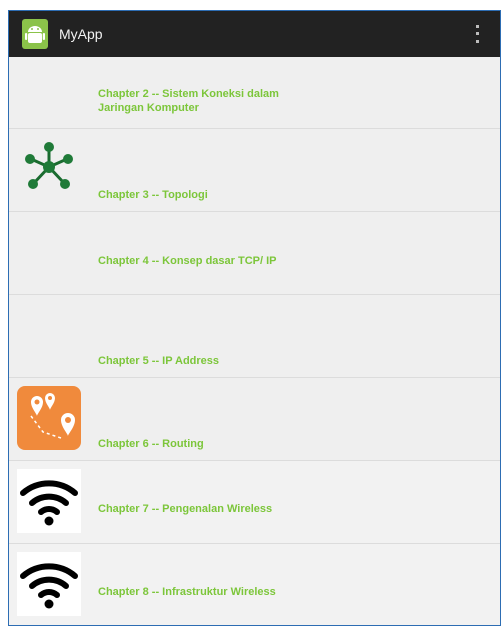 The height and width of the screenshot is (626, 501). I want to click on list-item: Chapter 8 -- Infrastruktur Wireless, so click(254, 584).